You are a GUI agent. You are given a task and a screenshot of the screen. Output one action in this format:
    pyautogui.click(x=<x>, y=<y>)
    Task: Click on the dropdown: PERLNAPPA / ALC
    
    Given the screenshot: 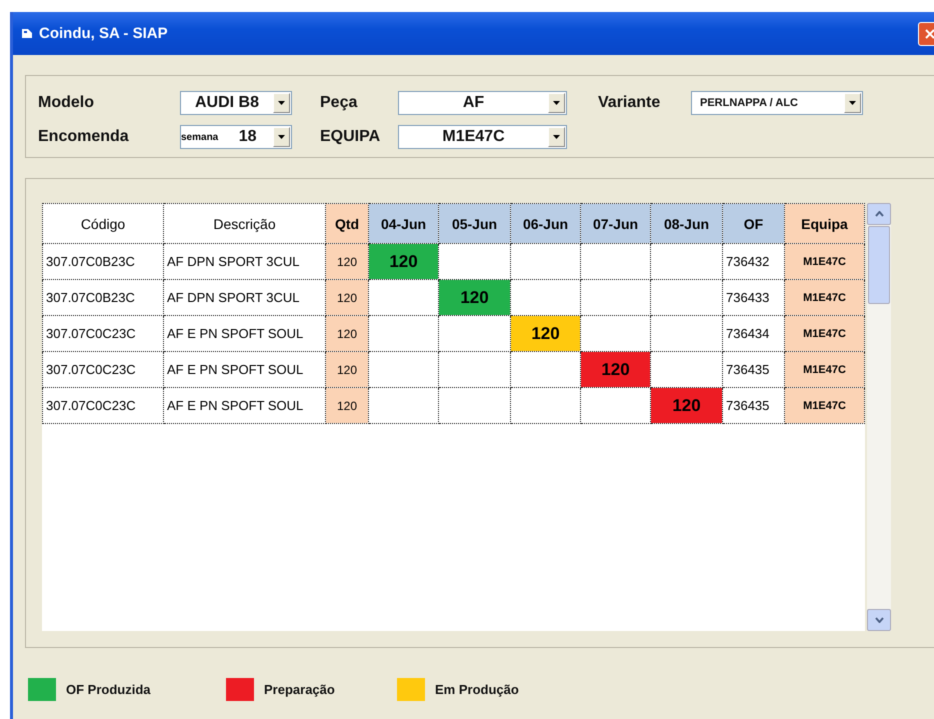 What is the action you would take?
    pyautogui.click(x=777, y=103)
    